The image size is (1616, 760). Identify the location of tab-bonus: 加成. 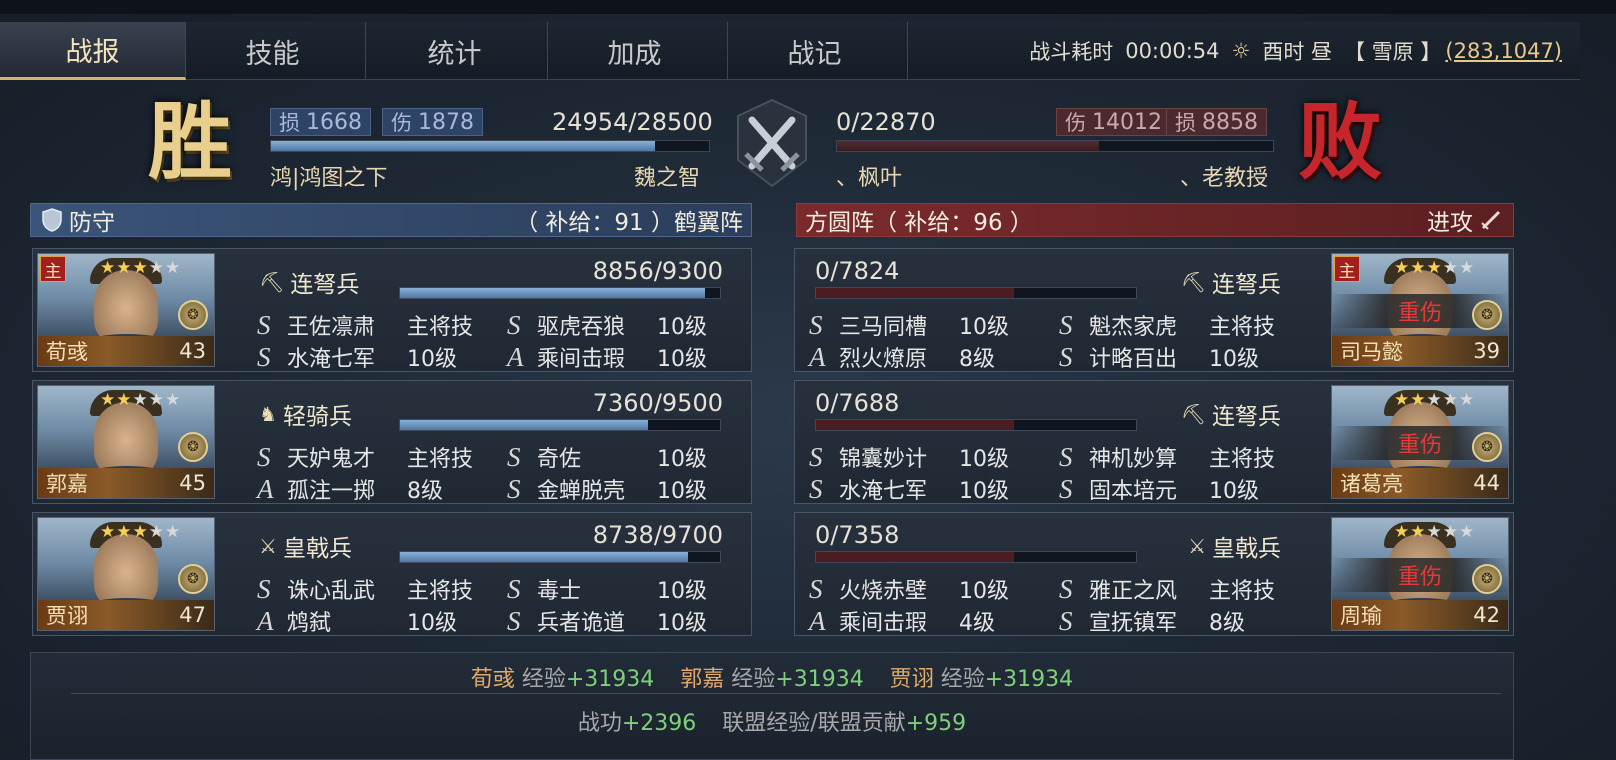
(635, 51).